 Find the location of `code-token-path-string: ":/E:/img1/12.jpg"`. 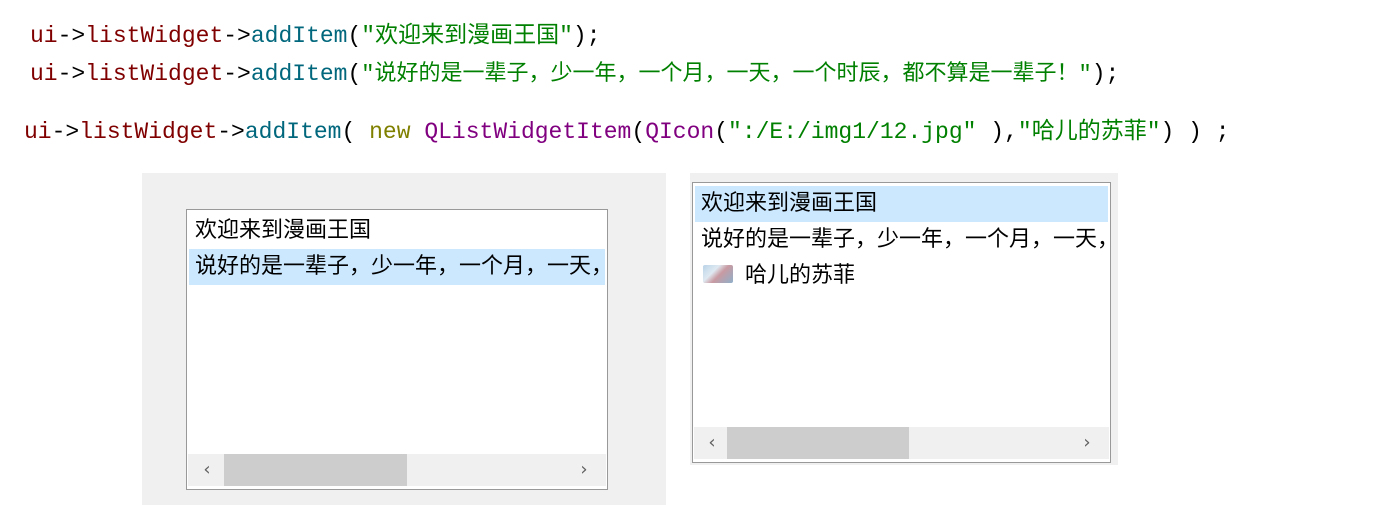

code-token-path-string: ":/E:/img1/12.jpg" is located at coordinates (852, 132).